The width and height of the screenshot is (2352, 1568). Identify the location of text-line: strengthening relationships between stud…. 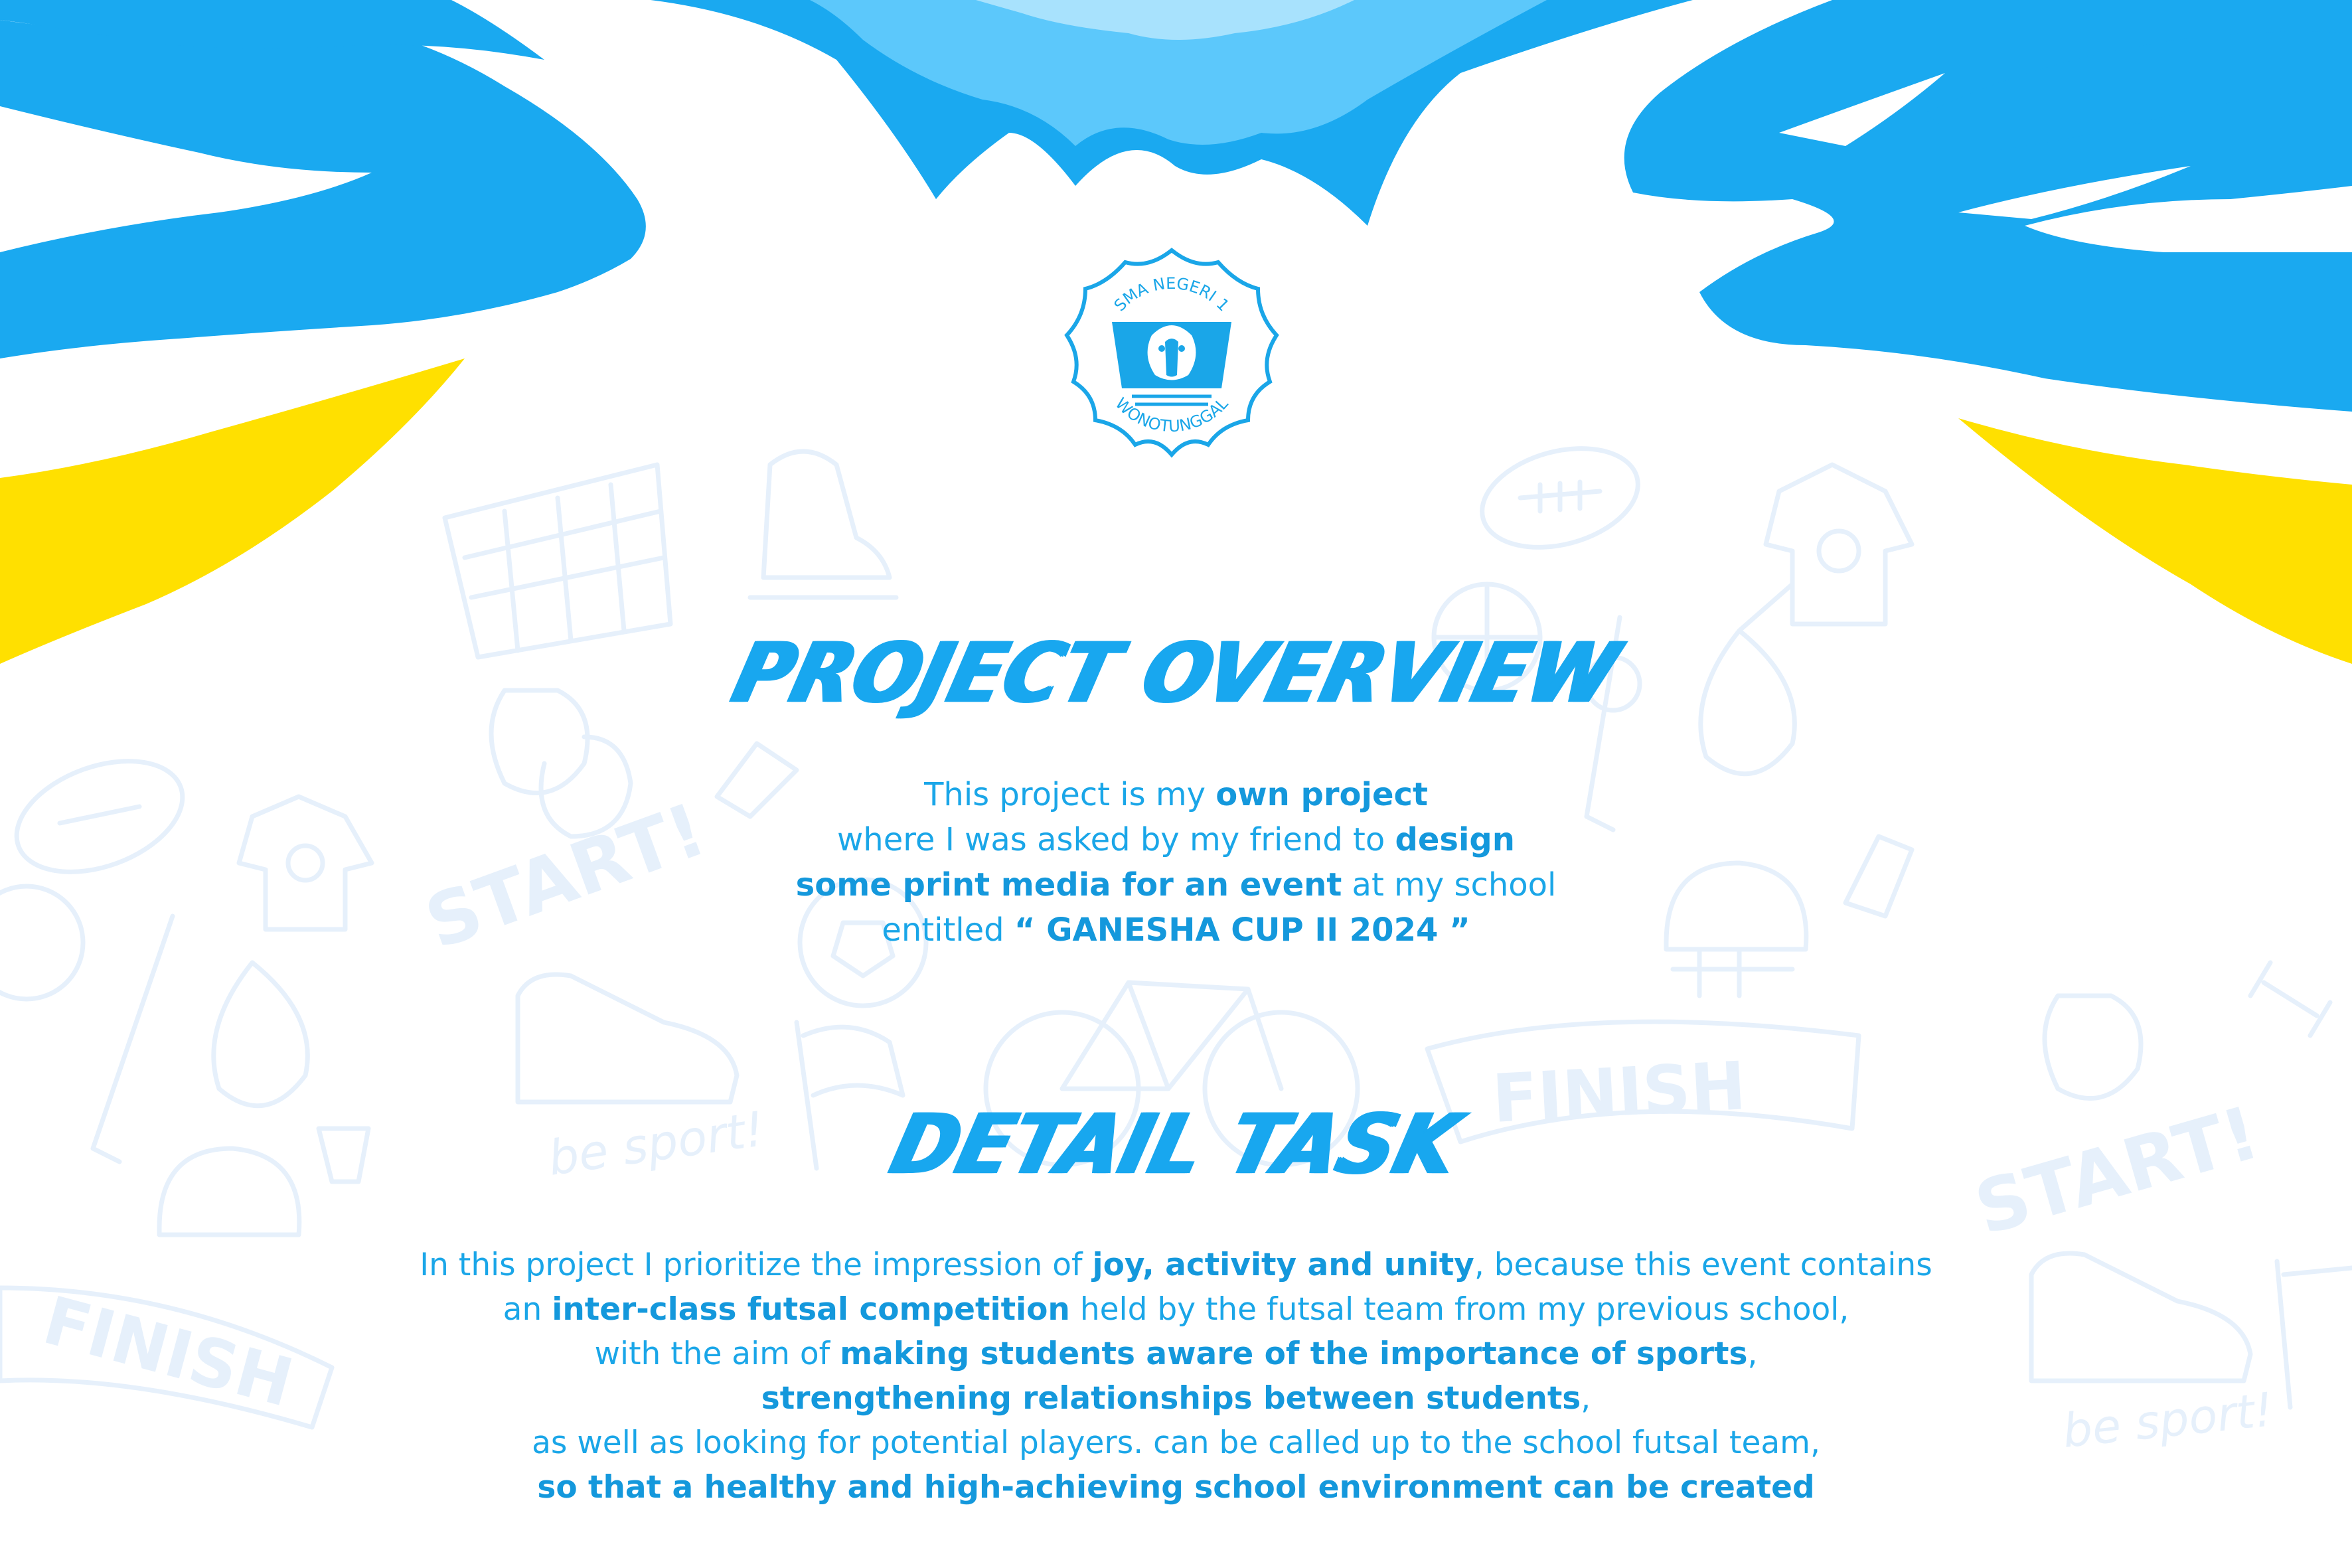
(1176, 1399).